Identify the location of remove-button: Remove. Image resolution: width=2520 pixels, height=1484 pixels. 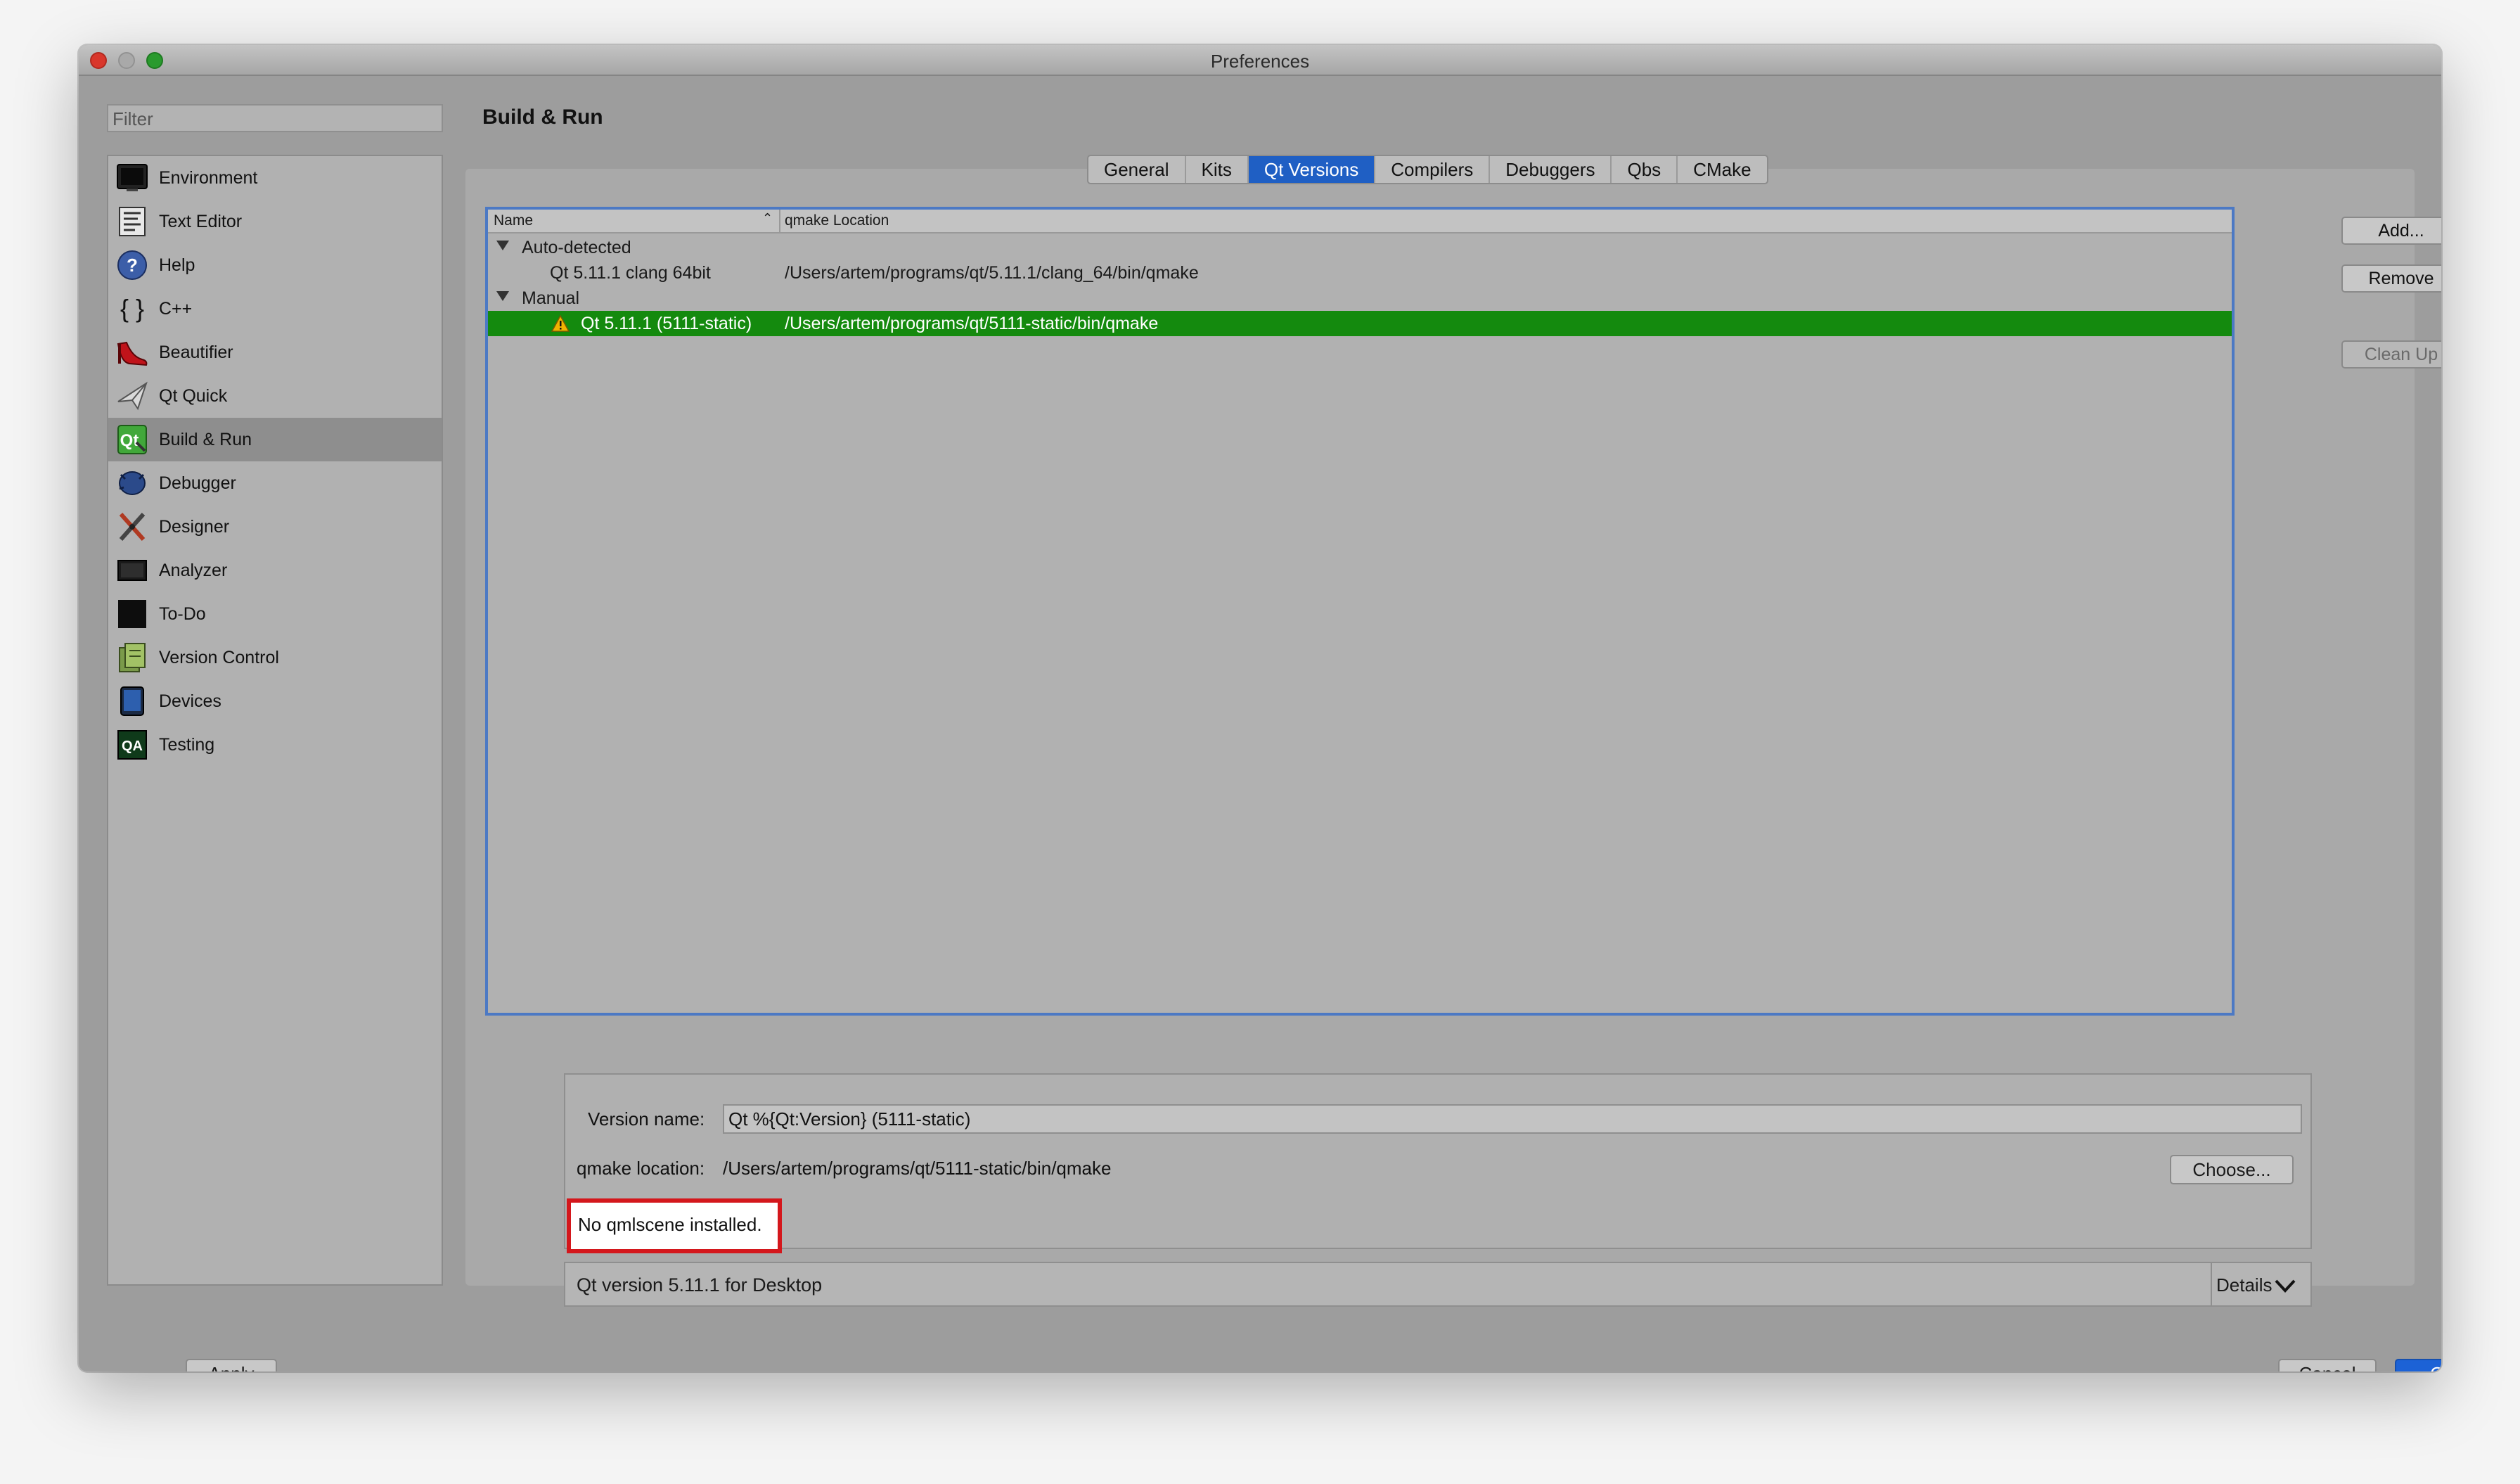
(2391, 278).